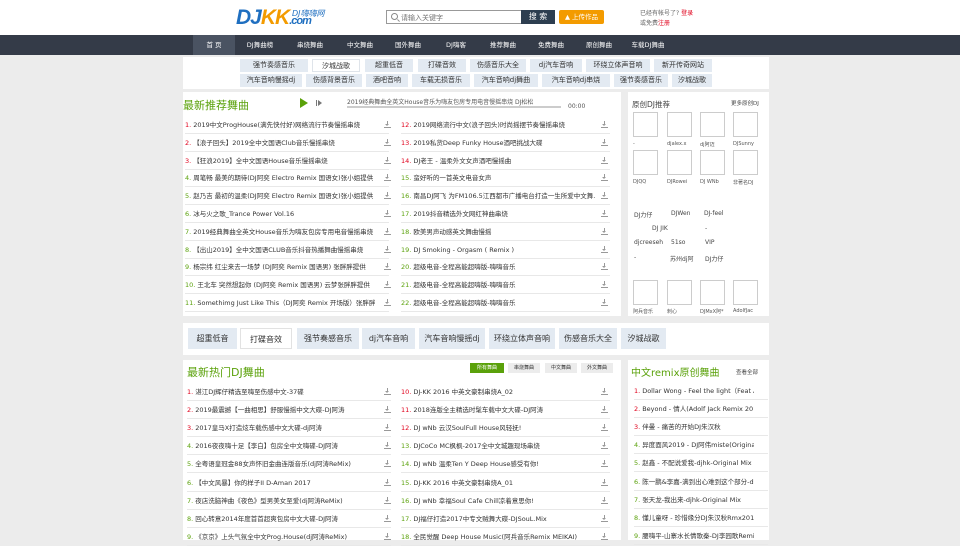 Image resolution: width=960 pixels, height=546 pixels. Describe the element at coordinates (524, 368) in the screenshot. I see `filter-tab: 串烧舞曲` at that location.